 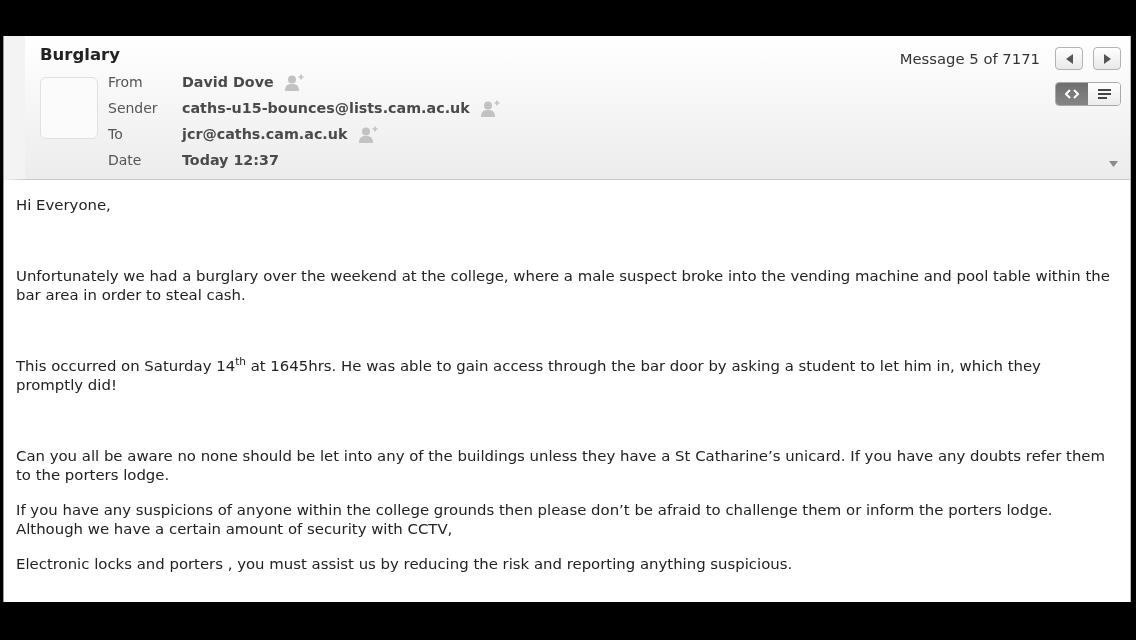 I want to click on next-button, so click(x=1107, y=58).